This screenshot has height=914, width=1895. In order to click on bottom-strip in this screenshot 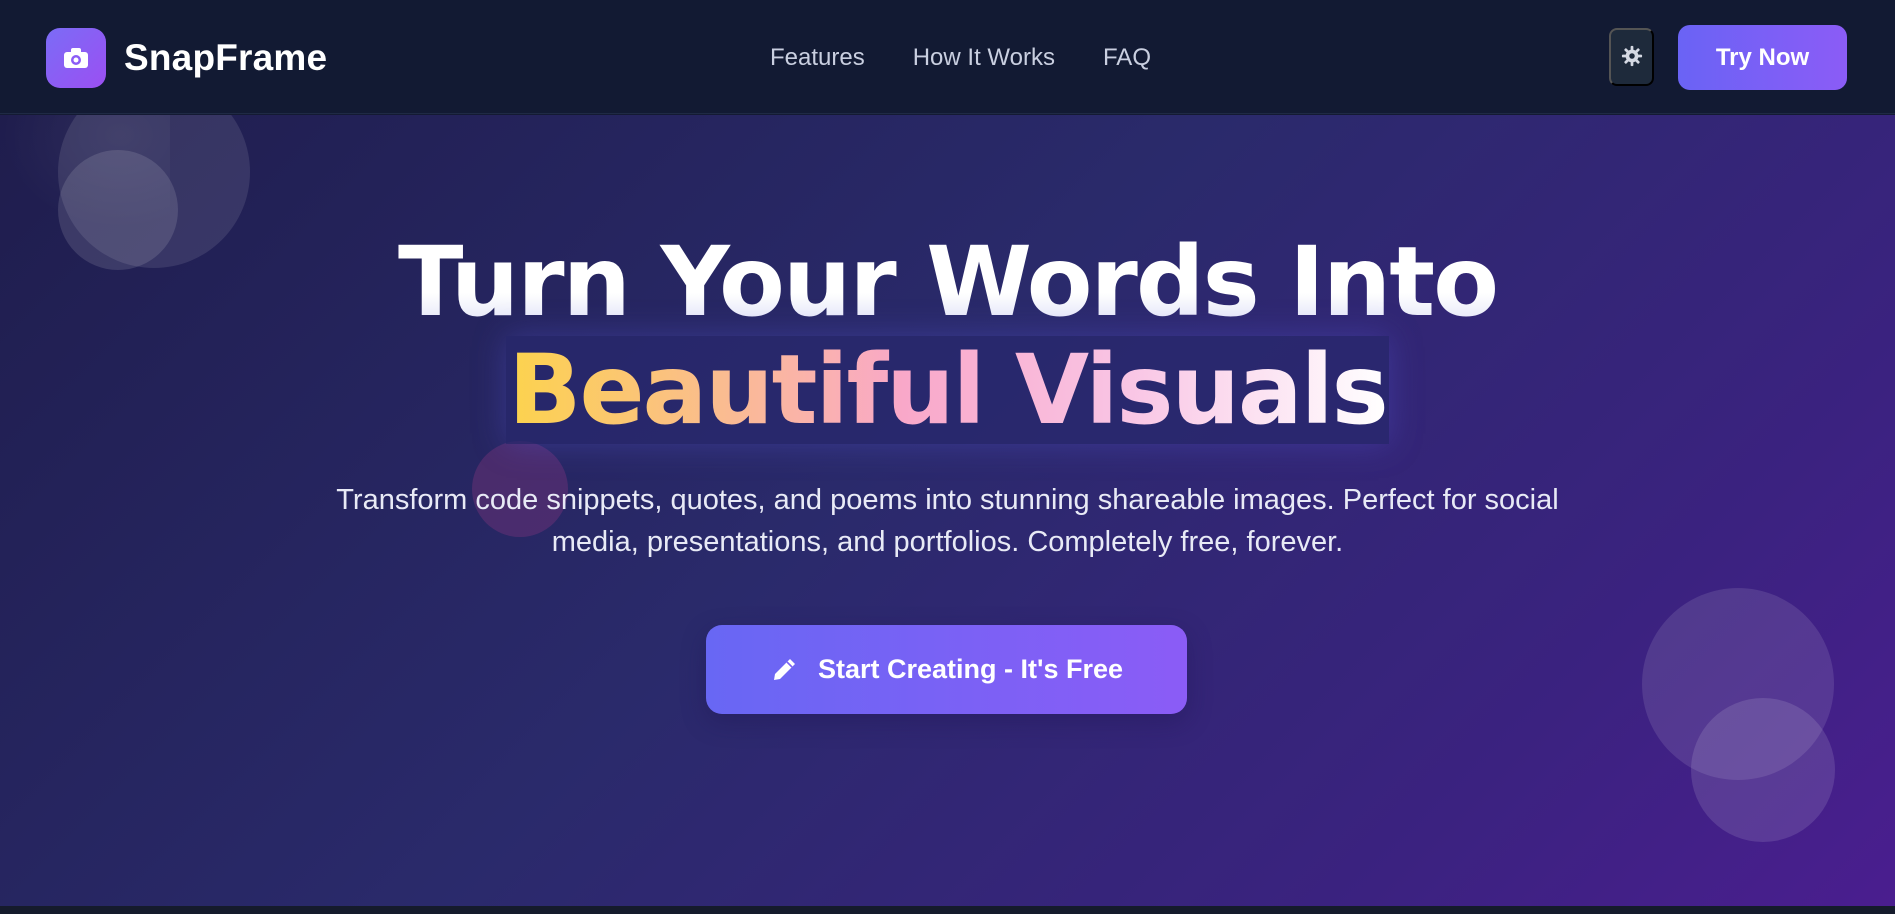, I will do `click(947, 910)`.